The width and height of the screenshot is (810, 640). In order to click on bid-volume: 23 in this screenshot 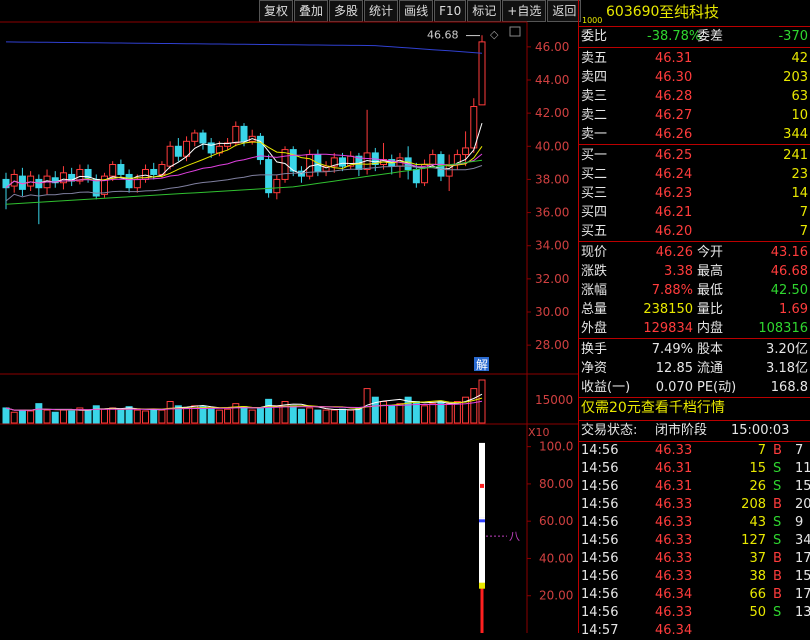, I will do `click(799, 174)`.